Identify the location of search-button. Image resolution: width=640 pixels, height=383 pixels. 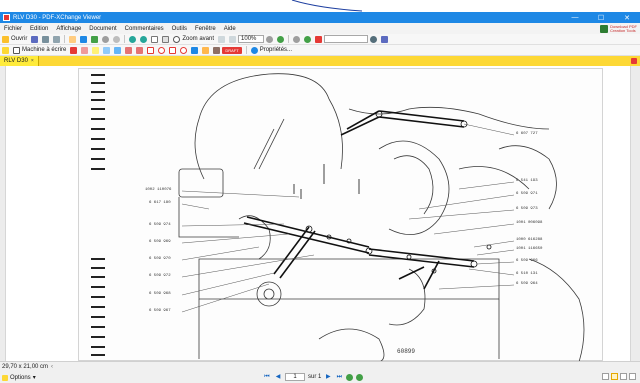
(373, 39).